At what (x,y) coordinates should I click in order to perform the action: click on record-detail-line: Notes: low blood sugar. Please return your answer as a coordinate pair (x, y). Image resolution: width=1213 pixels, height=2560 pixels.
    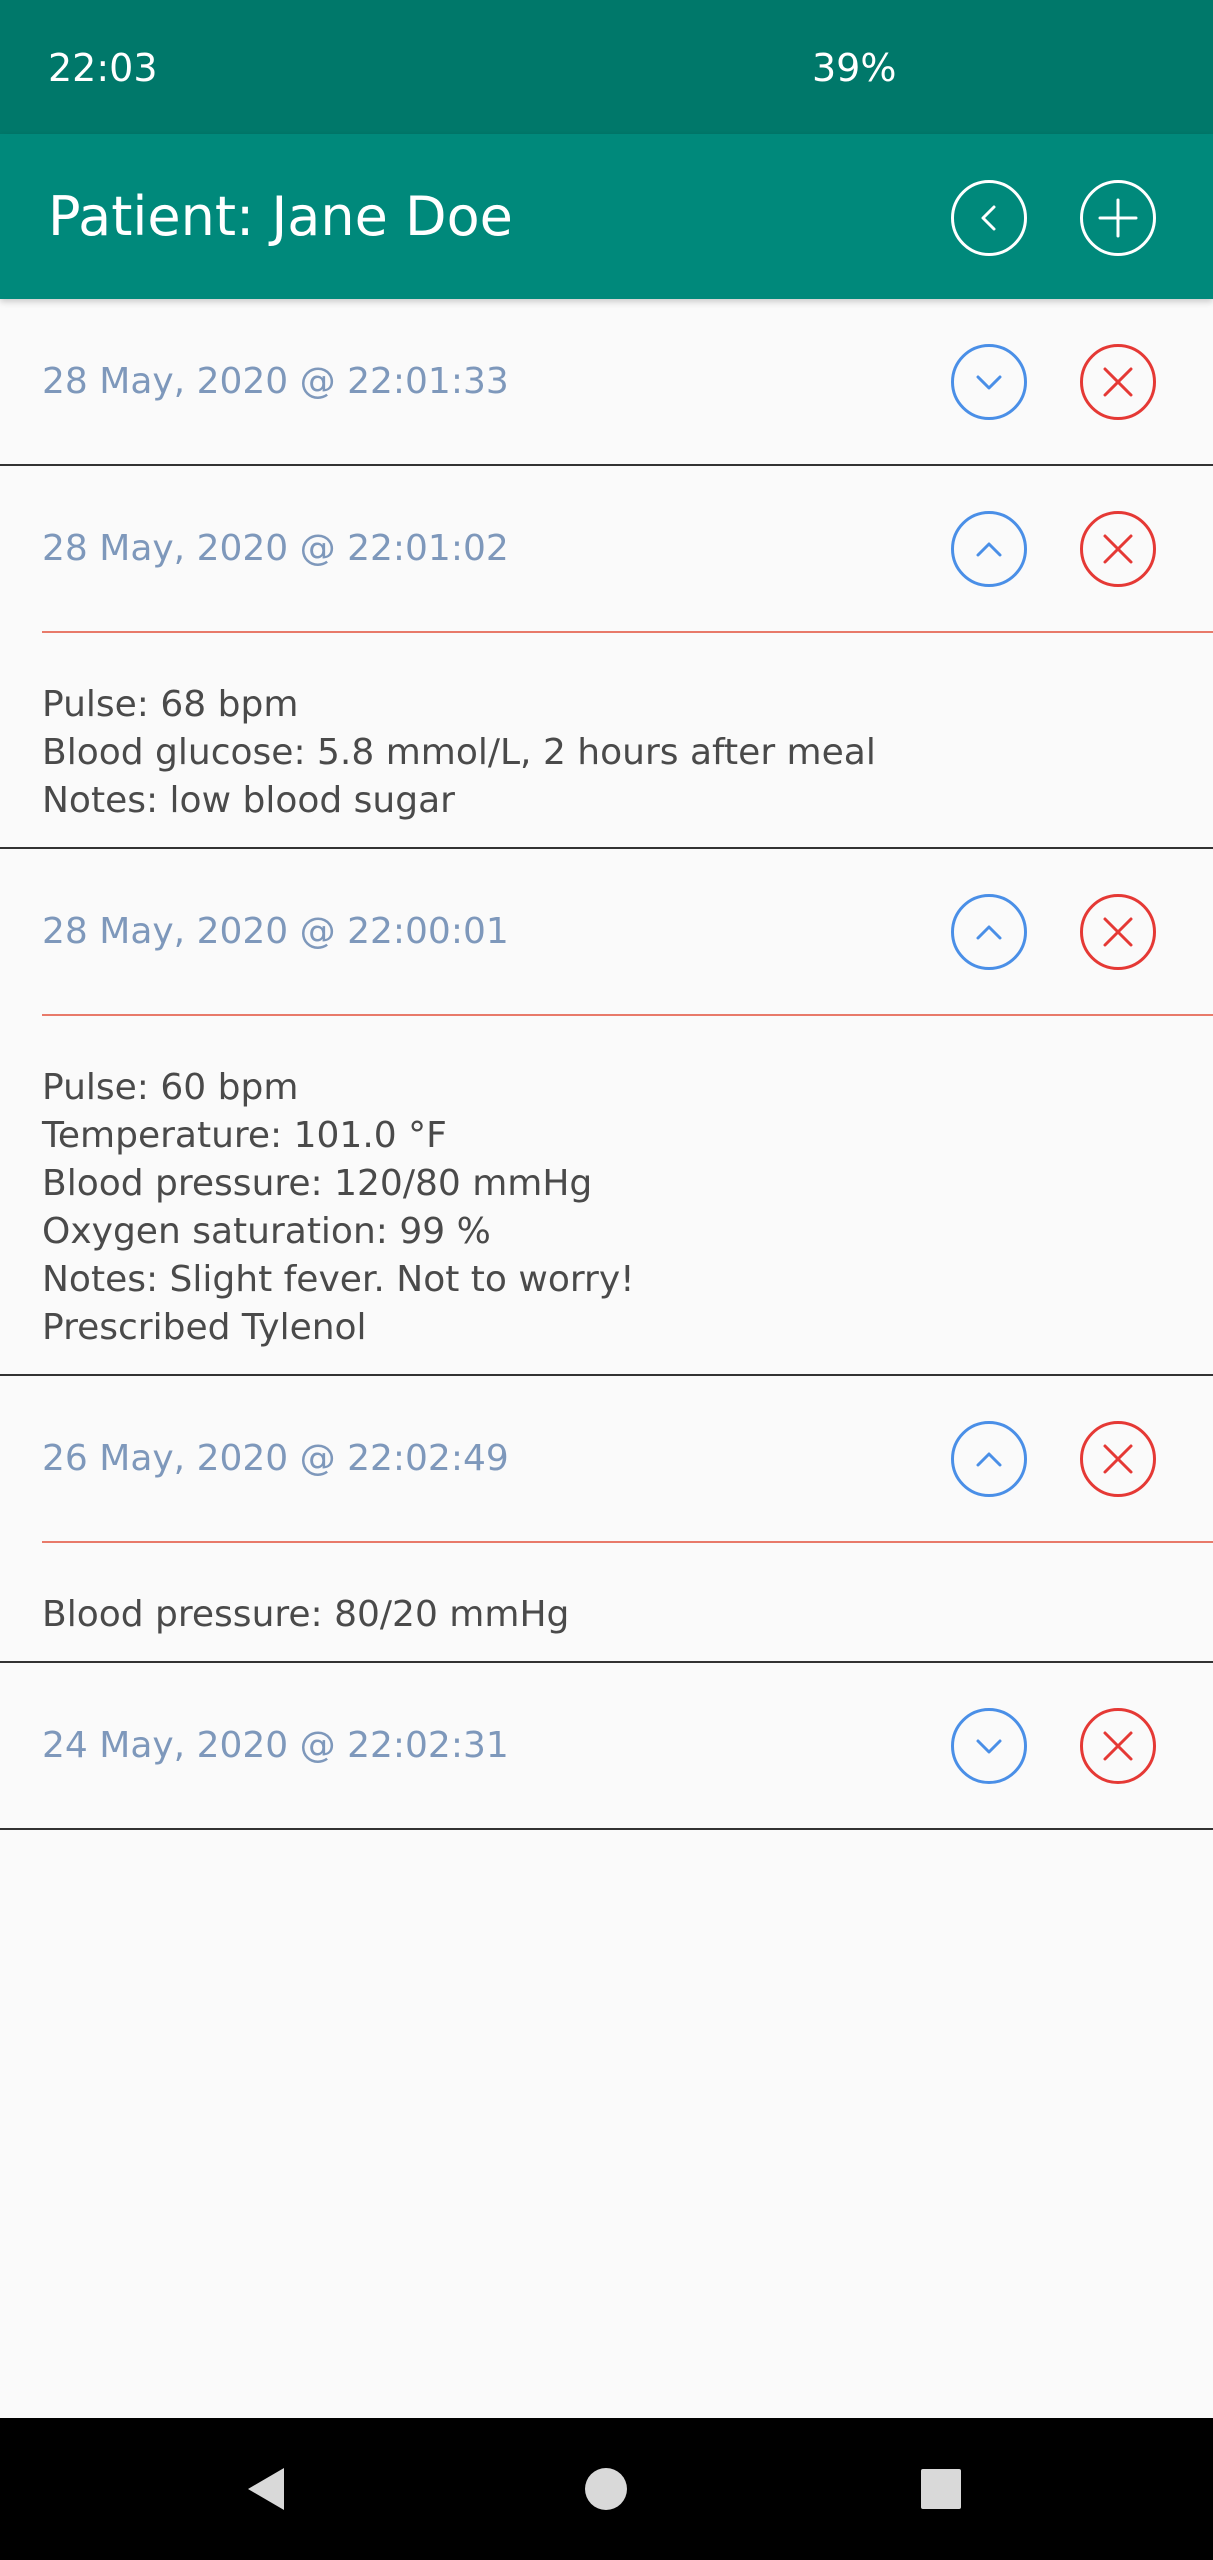
    Looking at the image, I should click on (248, 800).